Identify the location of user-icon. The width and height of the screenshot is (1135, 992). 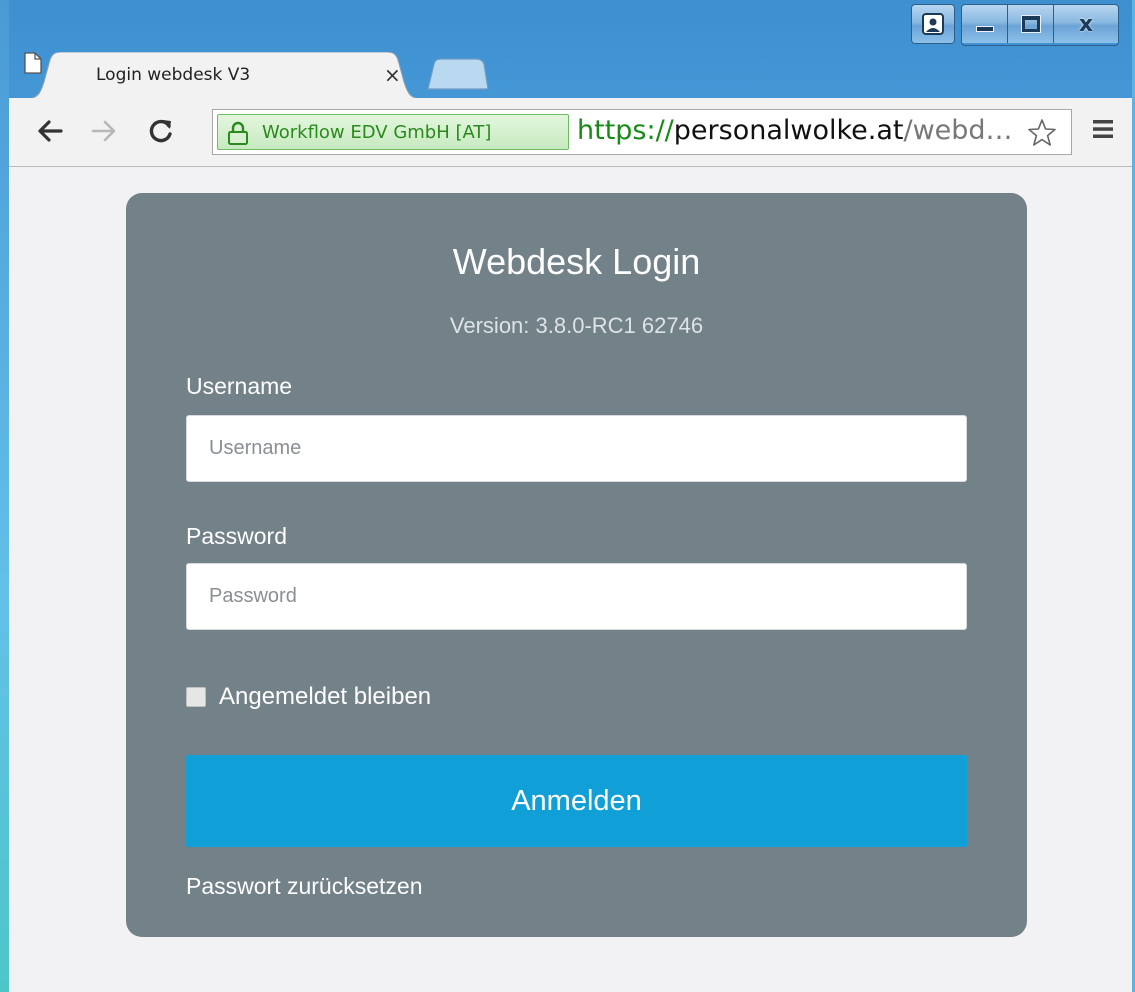
(933, 24).